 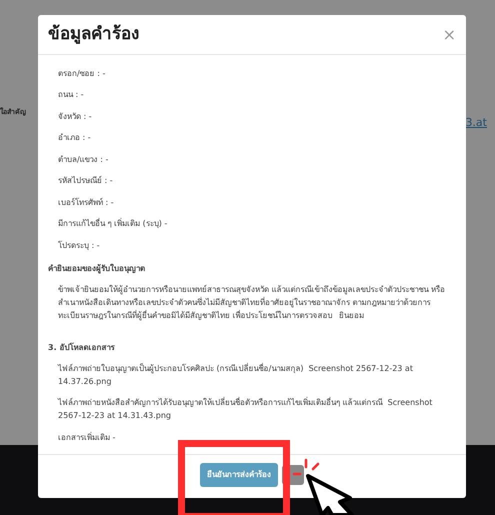 What do you see at coordinates (85, 181) in the screenshot?
I see `field-row: รหัสไปรษณีย์ : -` at bounding box center [85, 181].